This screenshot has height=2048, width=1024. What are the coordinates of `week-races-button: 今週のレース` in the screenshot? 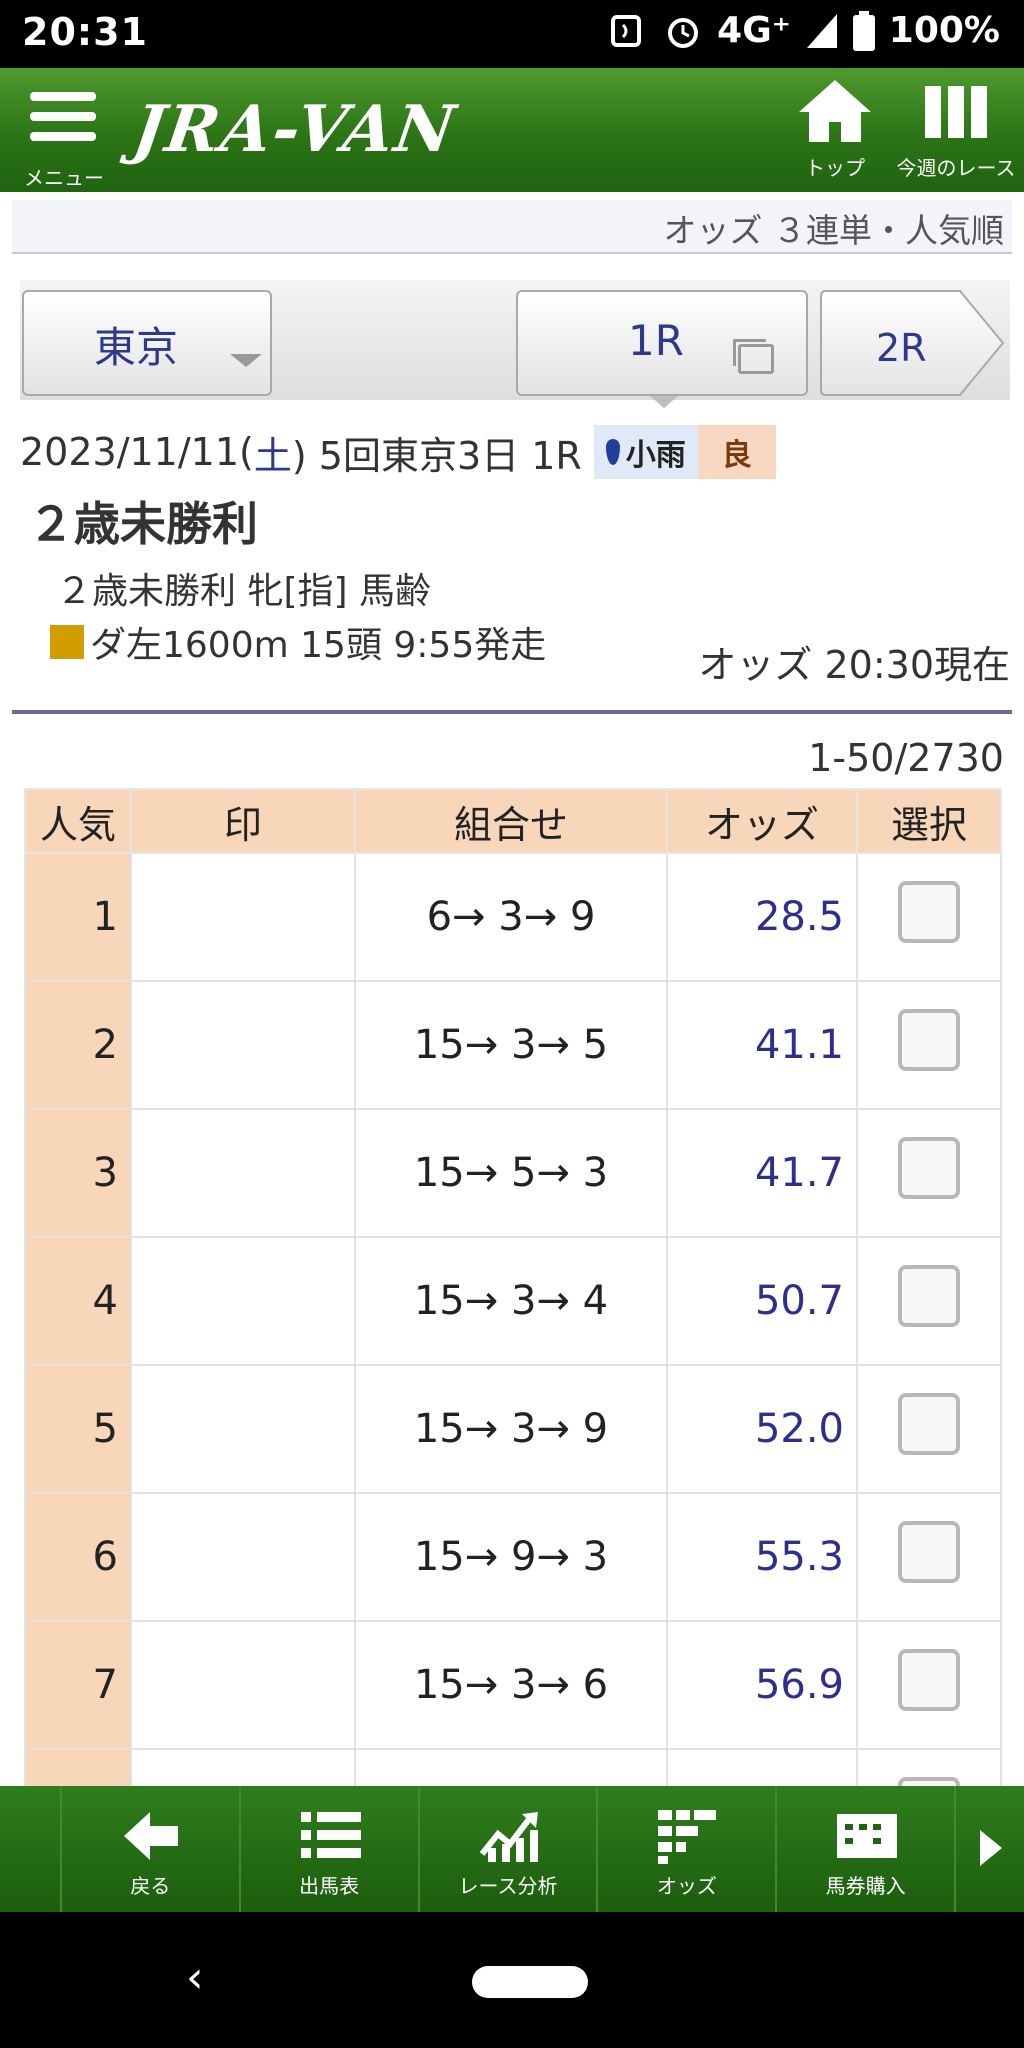 It's located at (956, 129).